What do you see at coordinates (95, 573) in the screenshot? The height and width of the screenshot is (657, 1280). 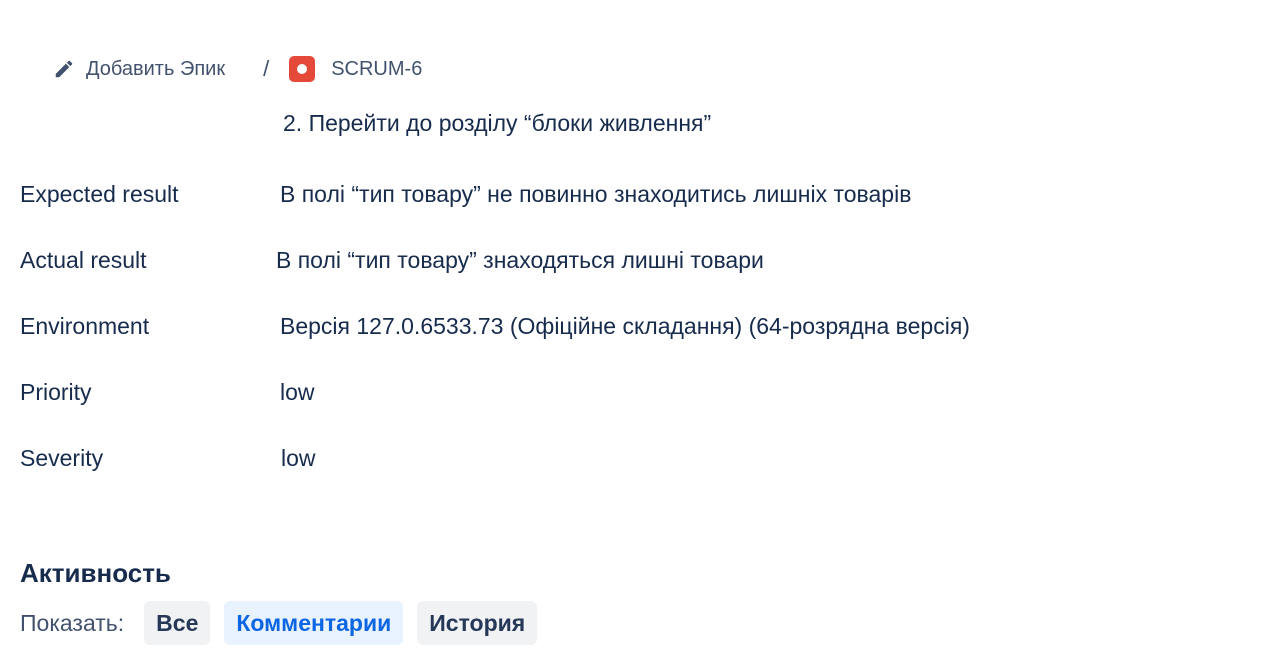 I see `activity-heading: Активность` at bounding box center [95, 573].